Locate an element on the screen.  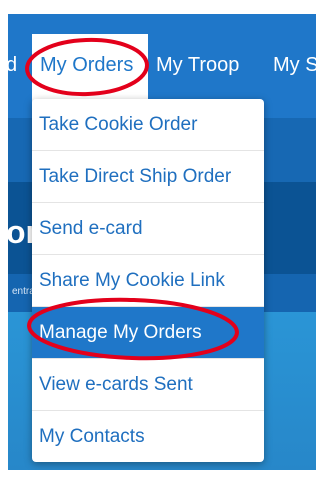
nav-item-partial-right: My S is located at coordinates (294, 65).